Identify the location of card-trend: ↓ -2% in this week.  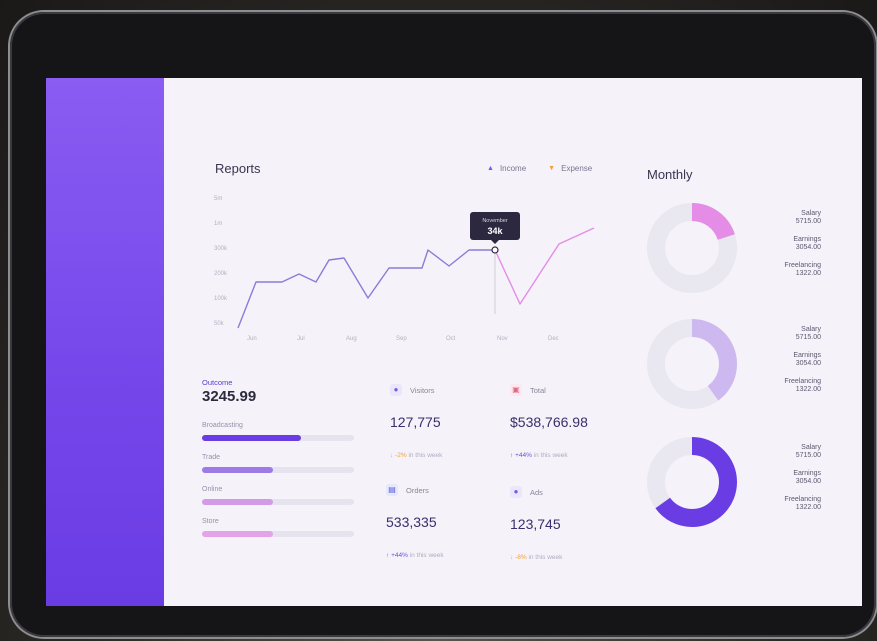
(416, 455).